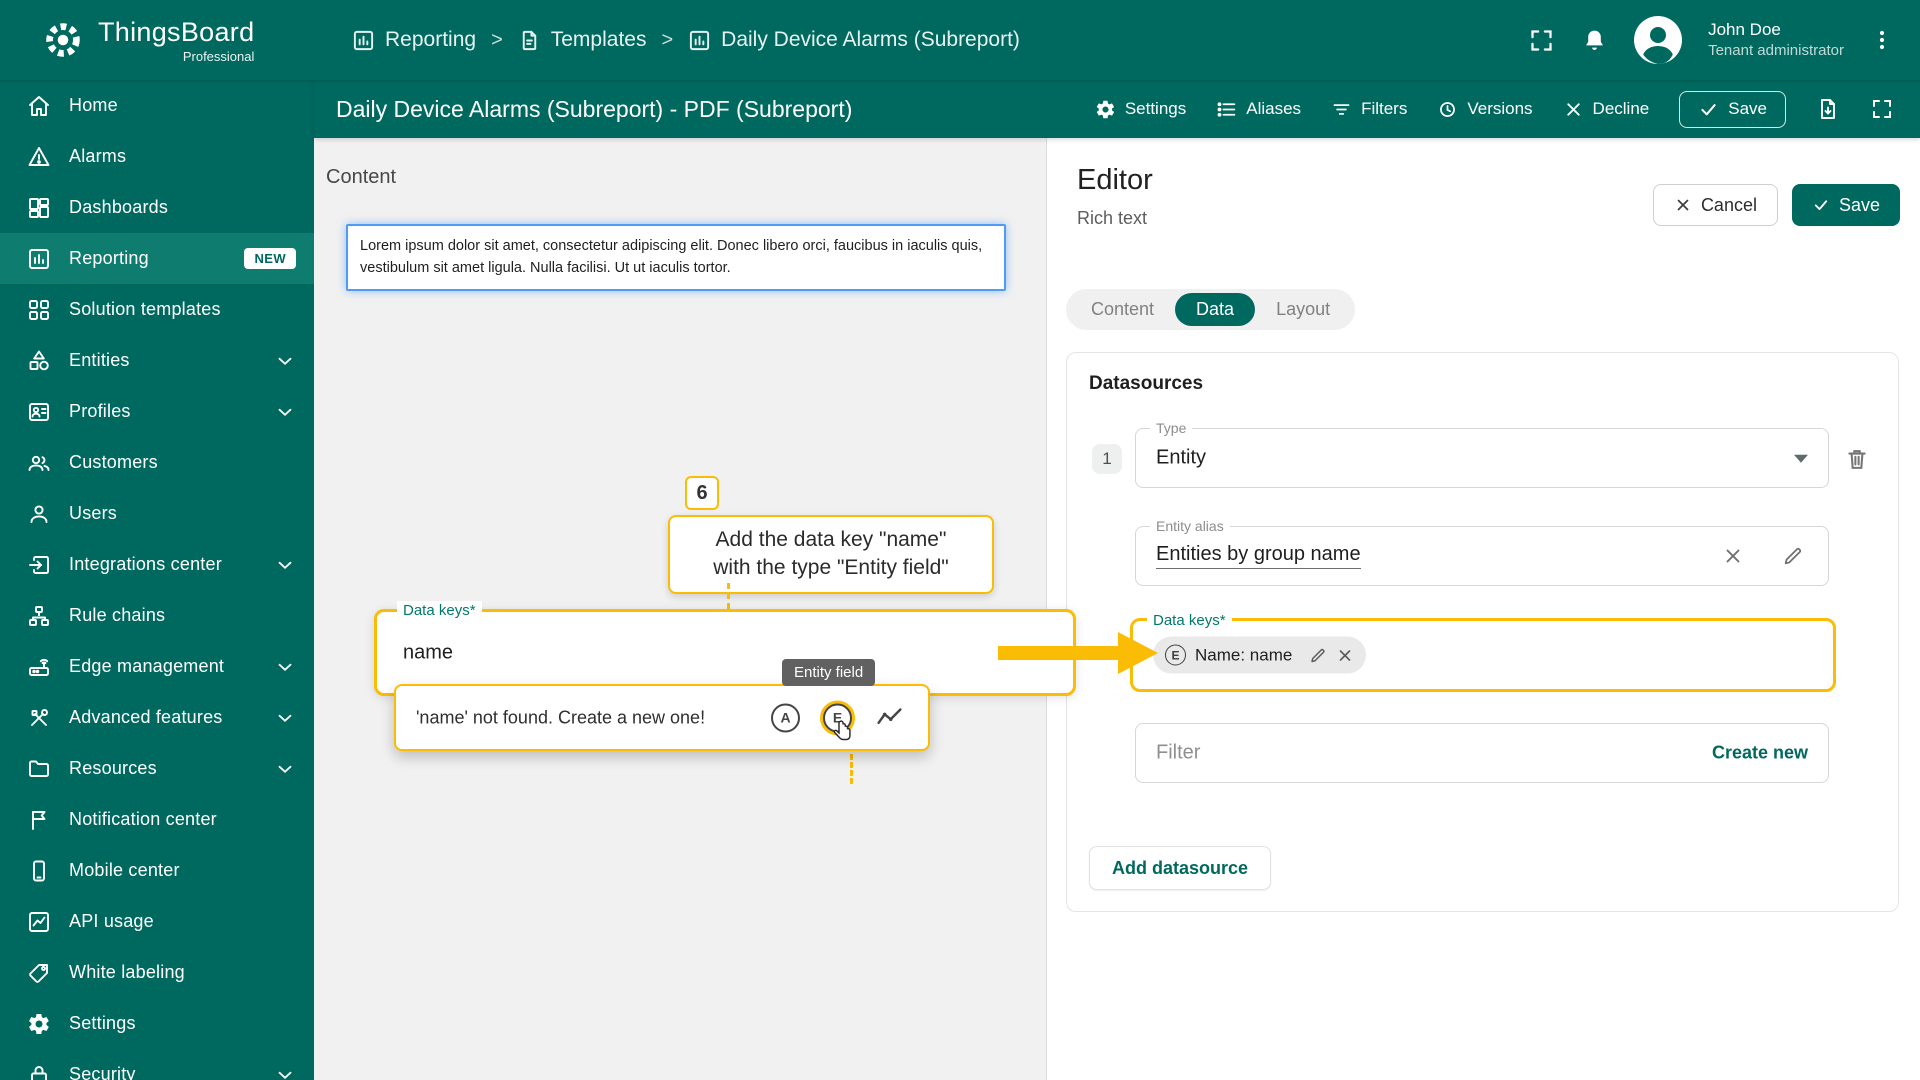 The image size is (1920, 1080). Describe the element at coordinates (1541, 40) in the screenshot. I see `fullscreen-icon` at that location.